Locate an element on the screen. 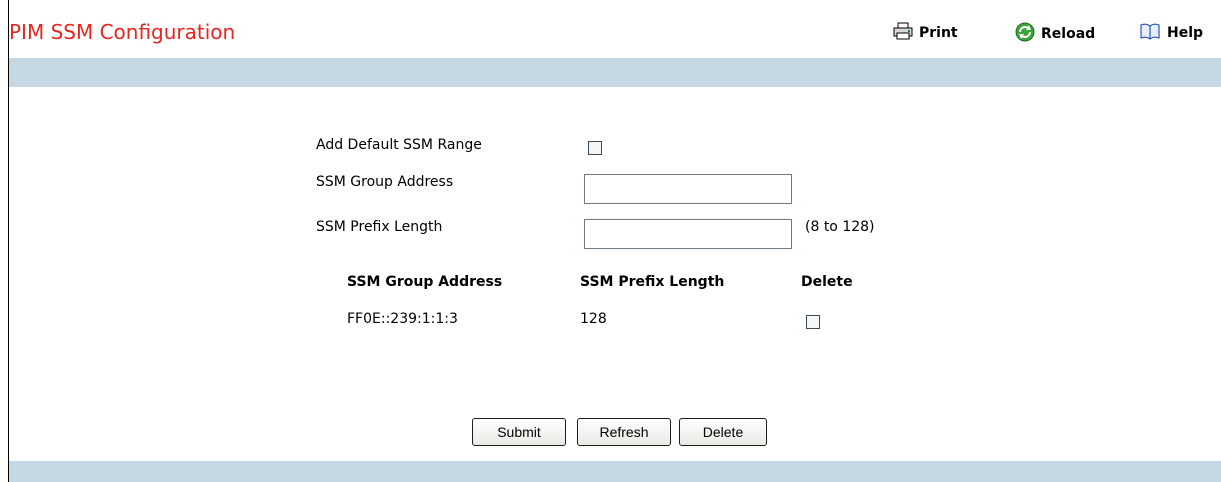 Image resolution: width=1221 pixels, height=482 pixels. help-book-icon is located at coordinates (1150, 33).